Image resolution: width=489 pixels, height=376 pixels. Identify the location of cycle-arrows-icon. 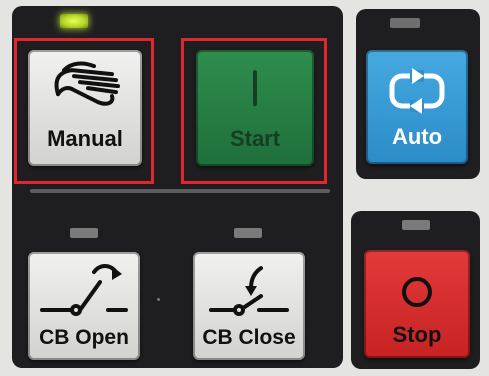
(417, 86).